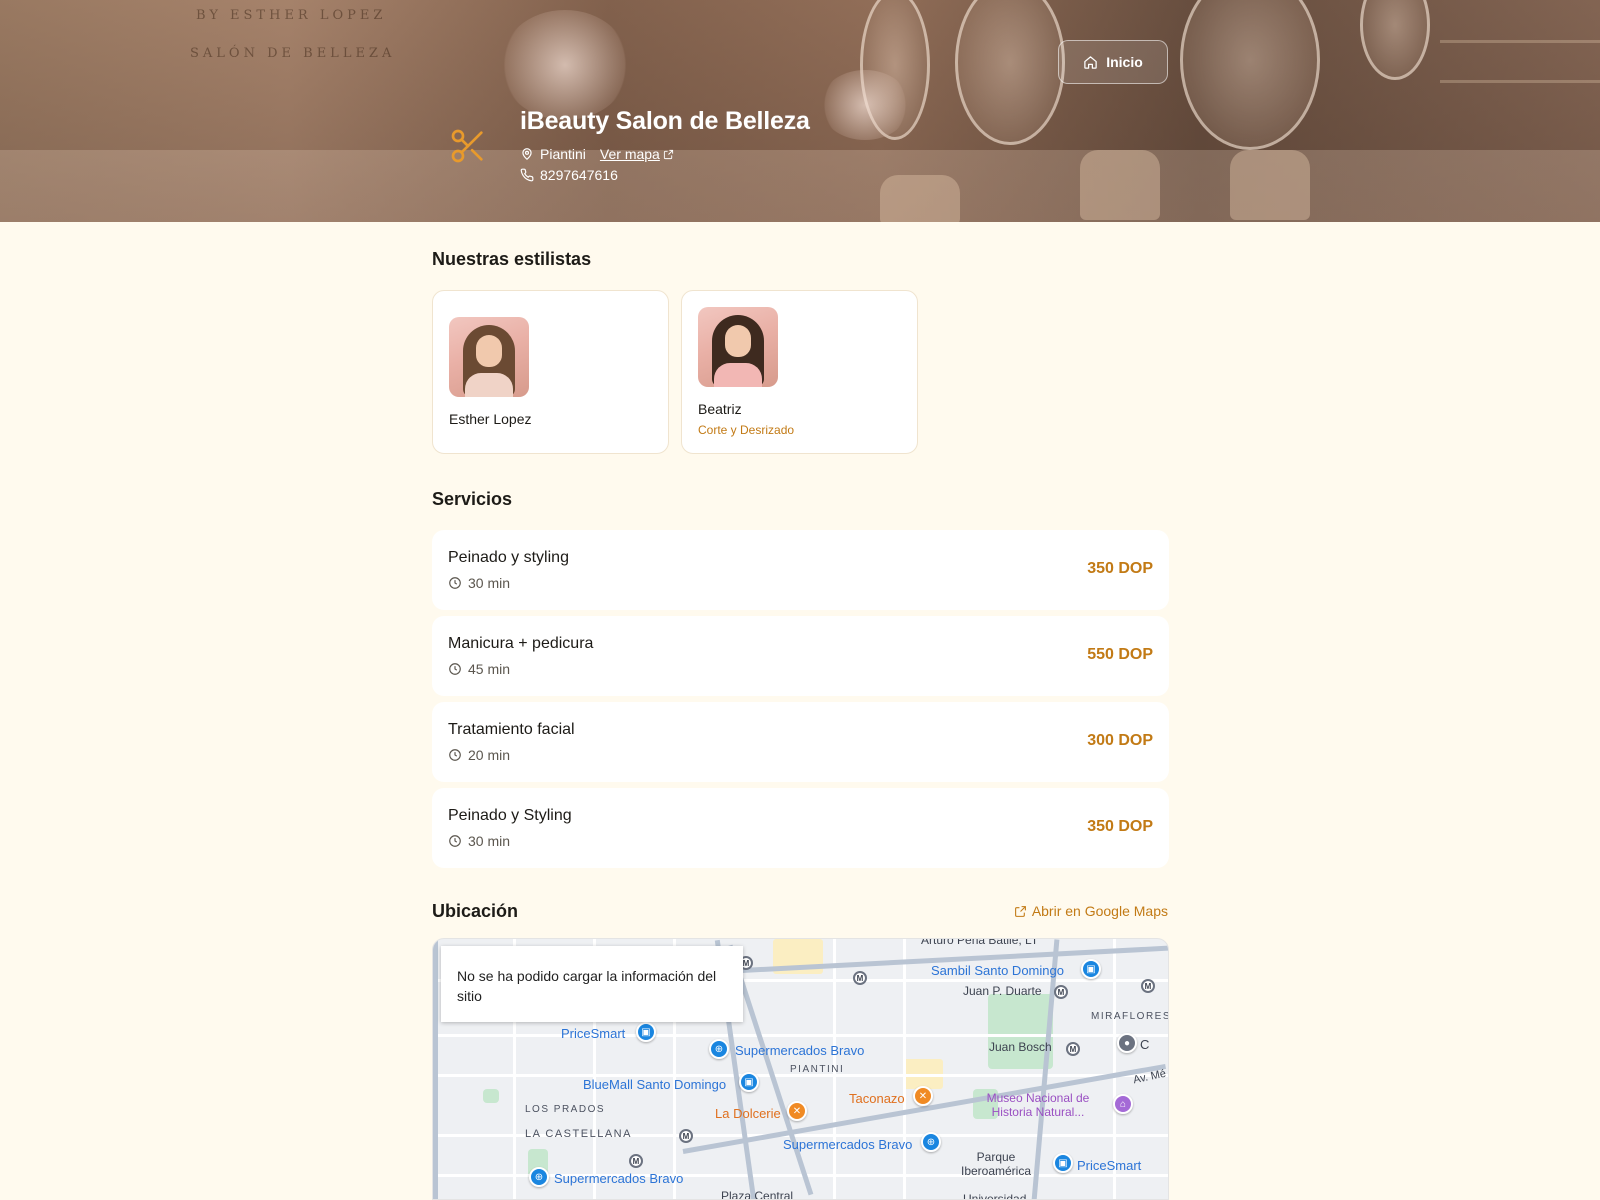 This screenshot has width=1600, height=1200. What do you see at coordinates (563, 154) in the screenshot?
I see `salon-location: Piantini` at bounding box center [563, 154].